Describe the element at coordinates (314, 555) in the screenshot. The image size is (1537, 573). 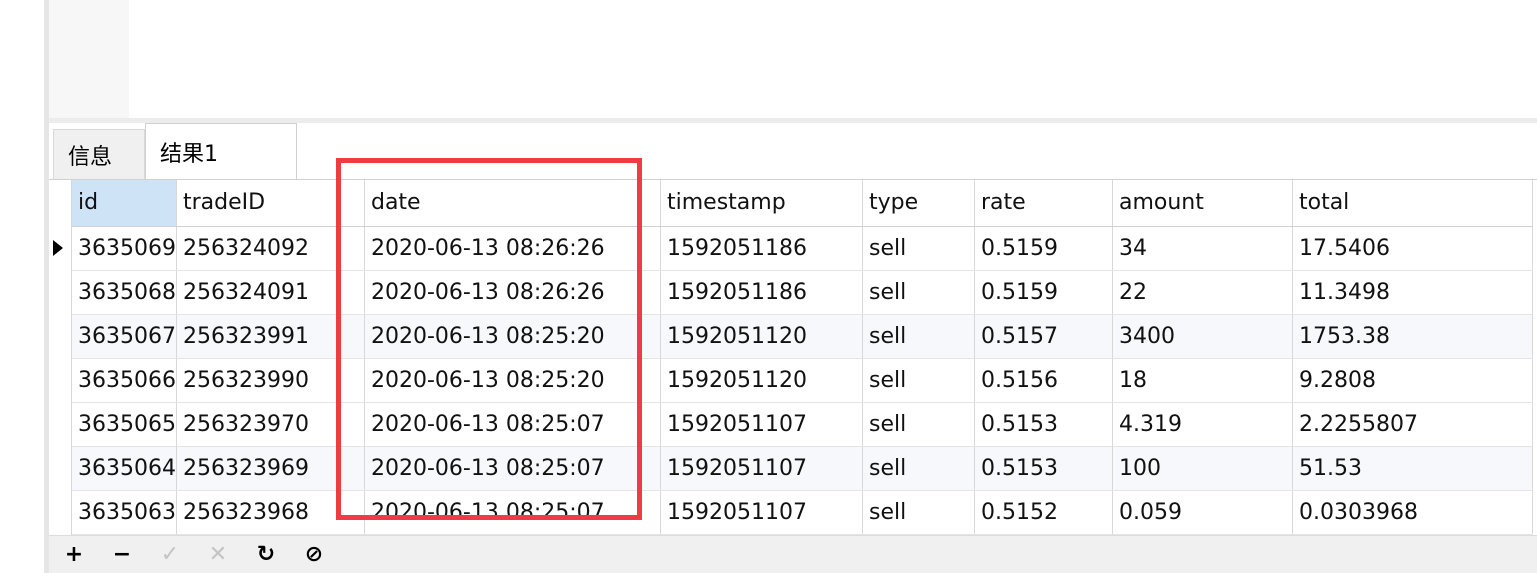
I see `stop-icon: ⊘` at that location.